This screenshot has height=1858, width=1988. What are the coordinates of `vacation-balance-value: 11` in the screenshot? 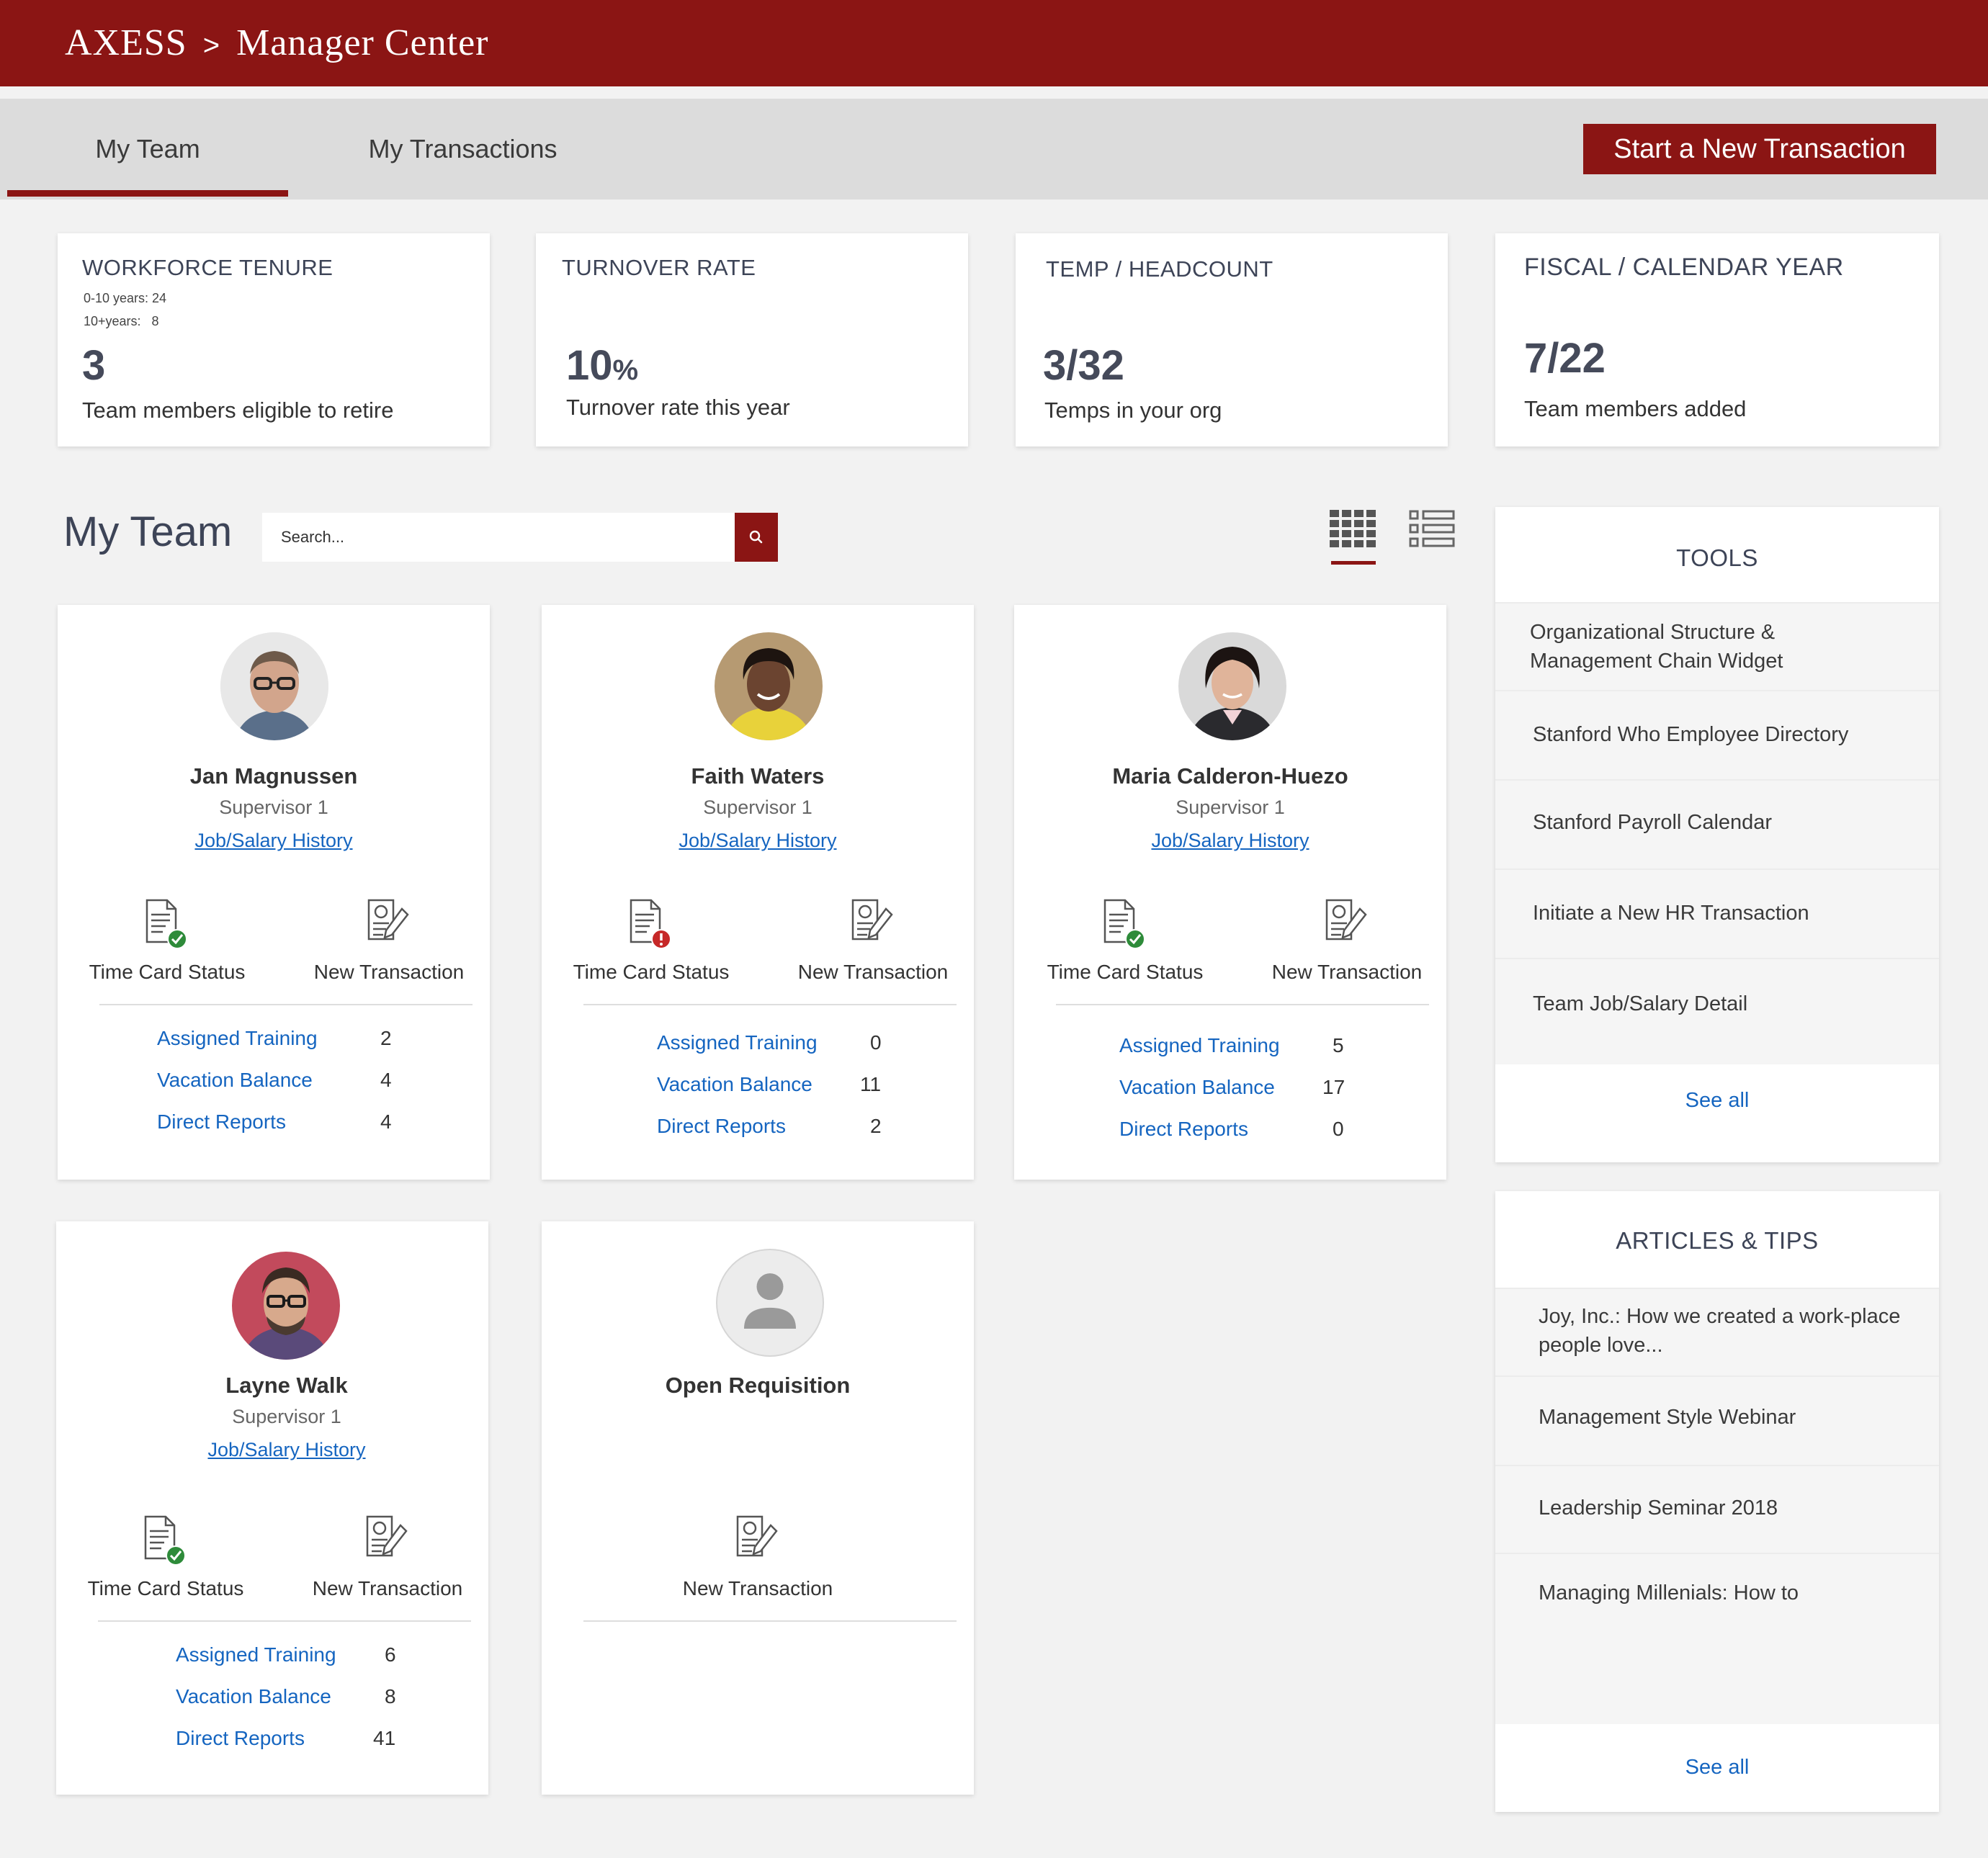 It's located at (871, 1084).